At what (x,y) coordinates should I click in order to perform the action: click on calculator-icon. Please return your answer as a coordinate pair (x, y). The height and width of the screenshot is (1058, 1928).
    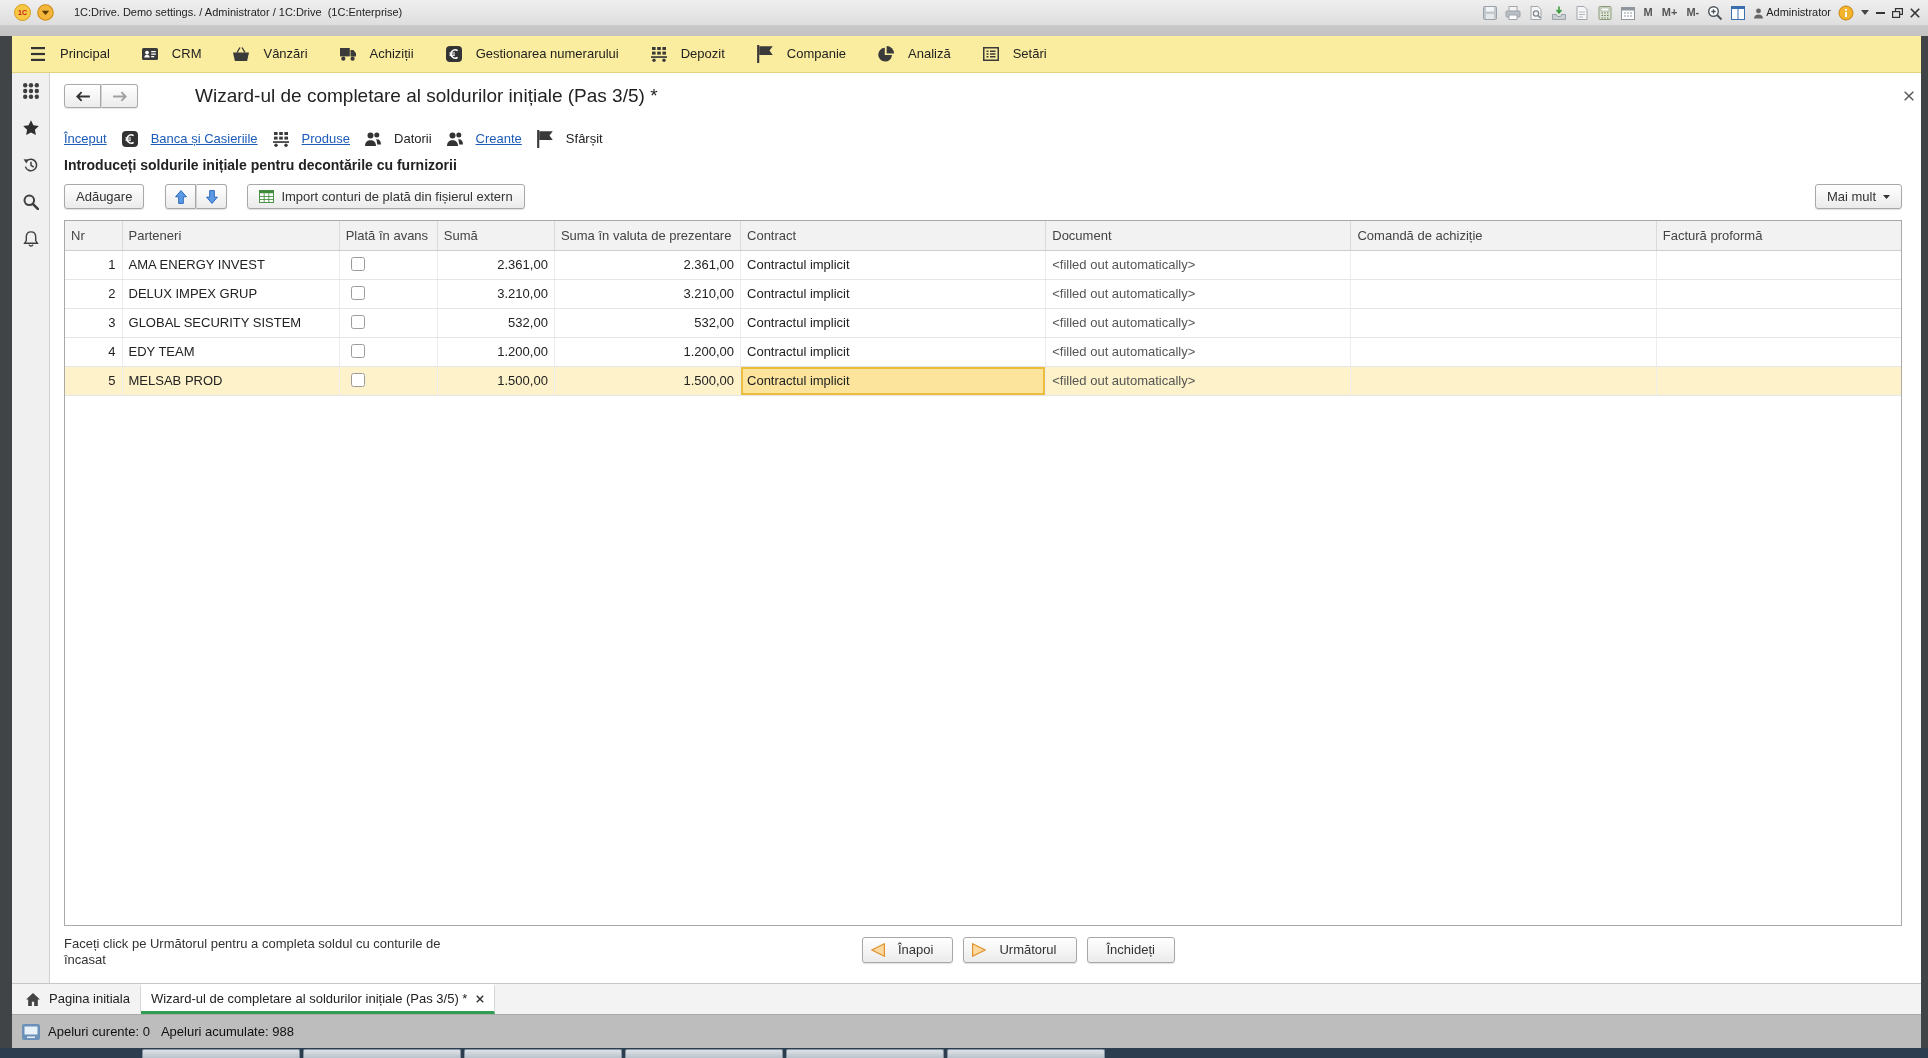
    Looking at the image, I should click on (1604, 12).